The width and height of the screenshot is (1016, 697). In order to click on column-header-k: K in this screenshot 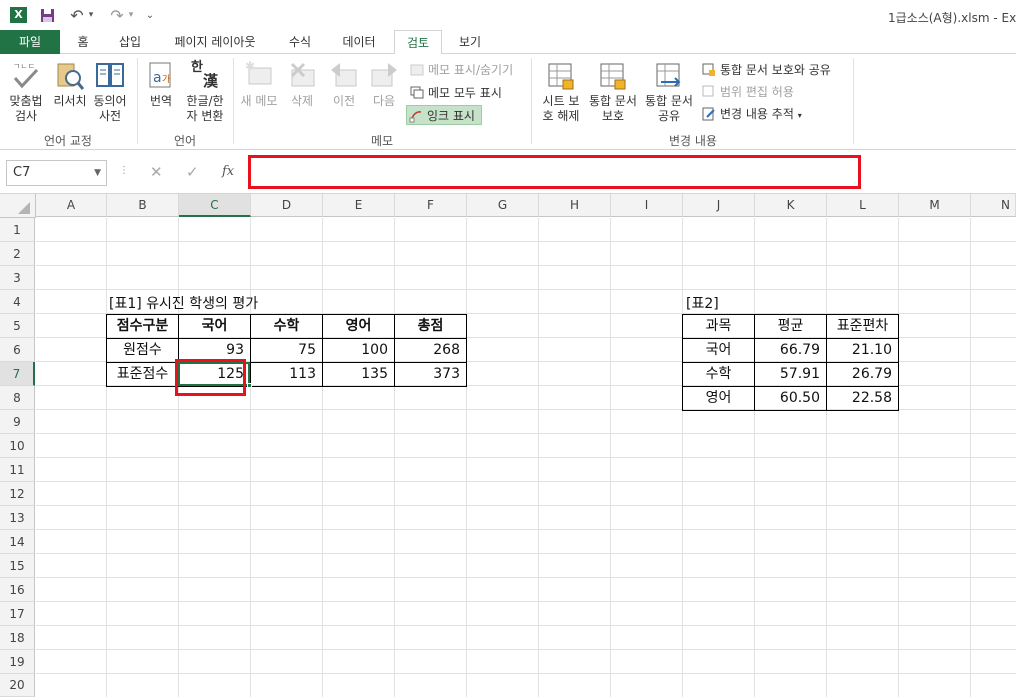, I will do `click(791, 205)`.